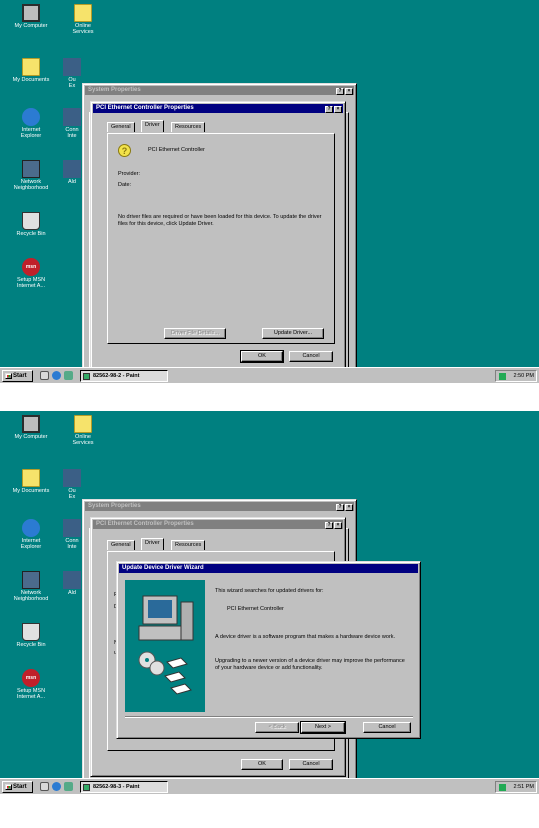  What do you see at coordinates (523, 787) in the screenshot?
I see `clock: 2:51 PM` at bounding box center [523, 787].